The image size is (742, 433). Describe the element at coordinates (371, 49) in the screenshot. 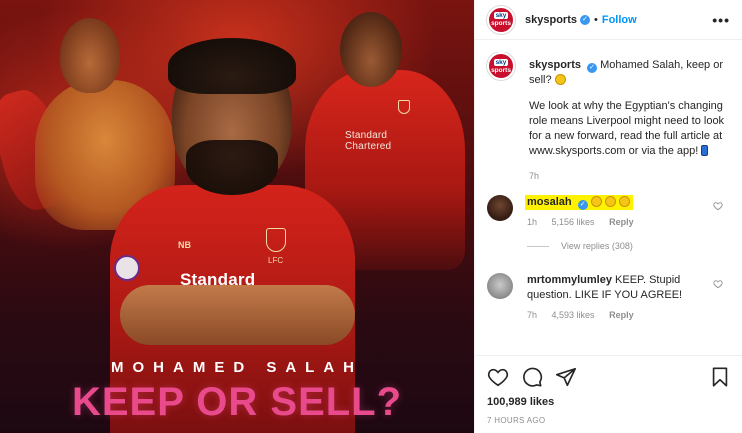

I see `dejected-player-head` at that location.